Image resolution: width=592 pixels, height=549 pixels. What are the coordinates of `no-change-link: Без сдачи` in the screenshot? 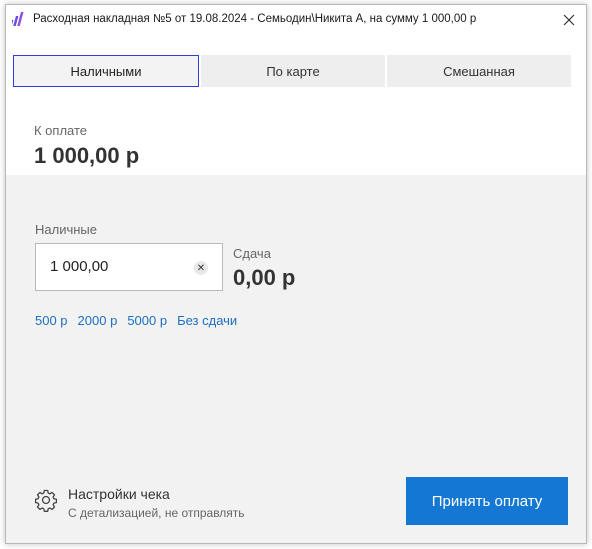 It's located at (207, 320).